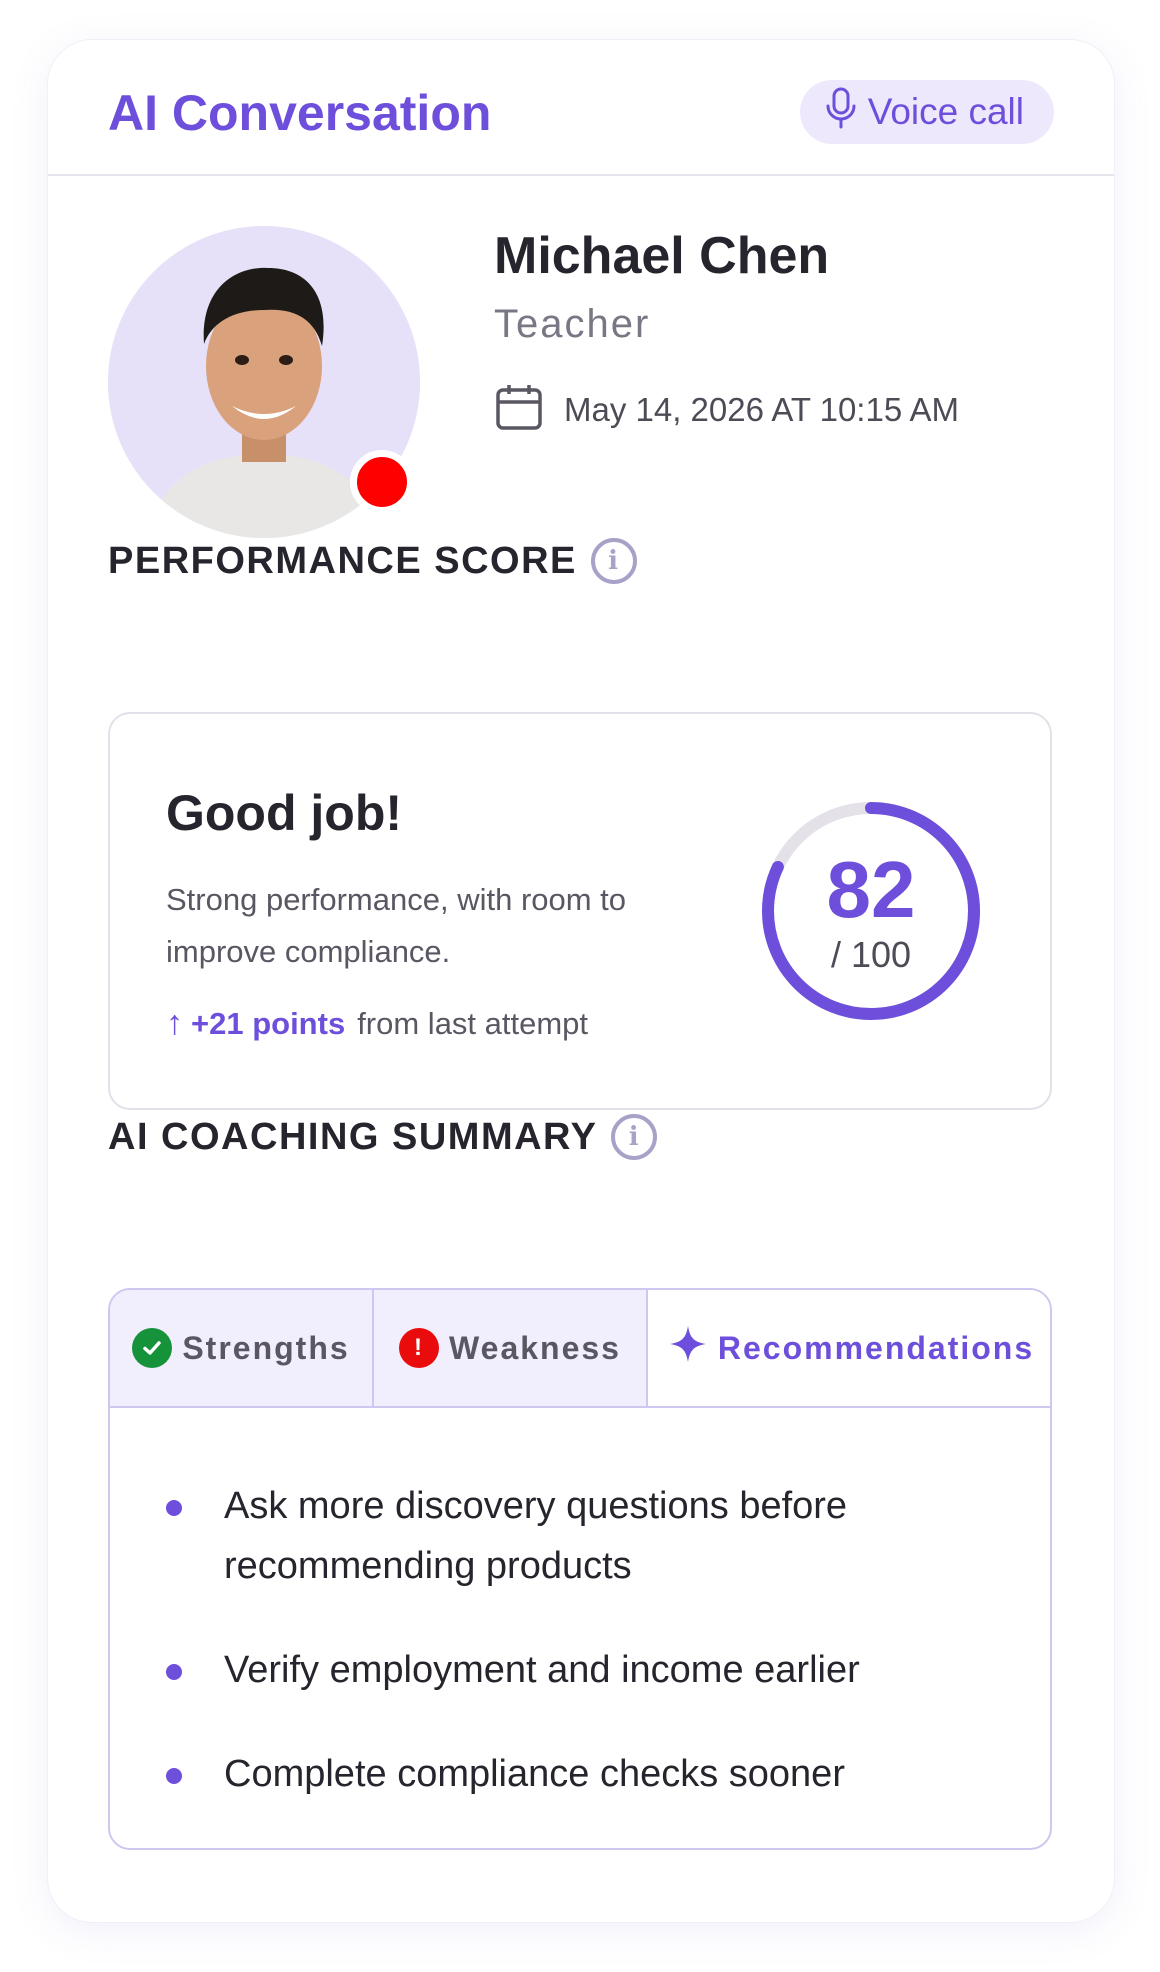 This screenshot has width=1160, height=1972. I want to click on coaching-tabs: Strengths ! Weakness Recommendations, so click(580, 1349).